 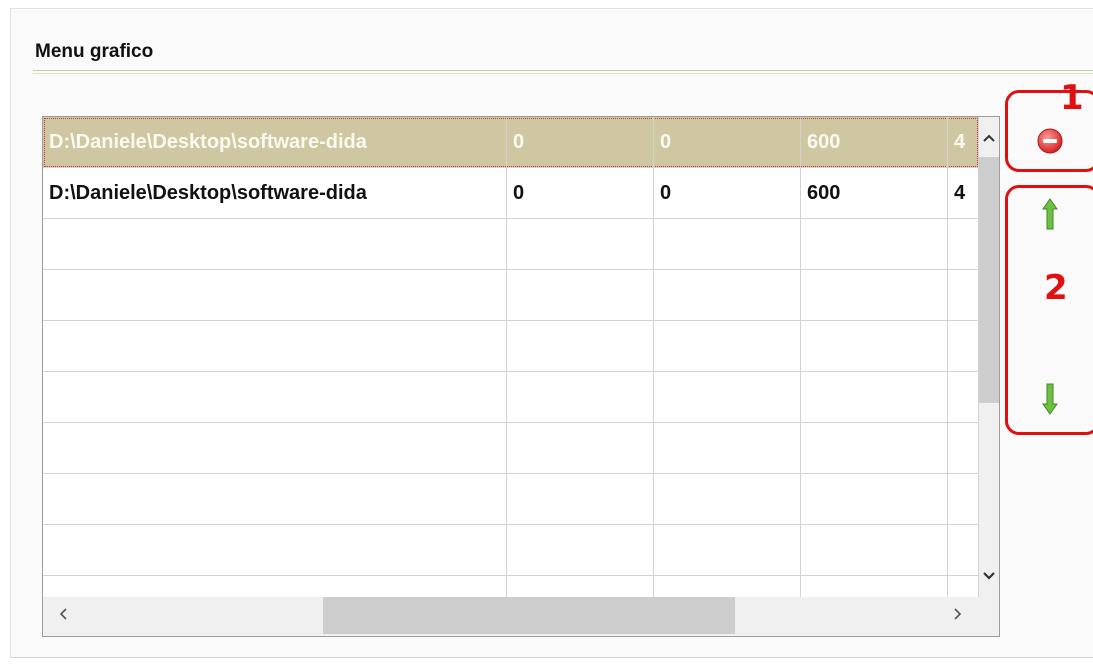 What do you see at coordinates (1072, 98) in the screenshot?
I see `annotation-label-1: 1` at bounding box center [1072, 98].